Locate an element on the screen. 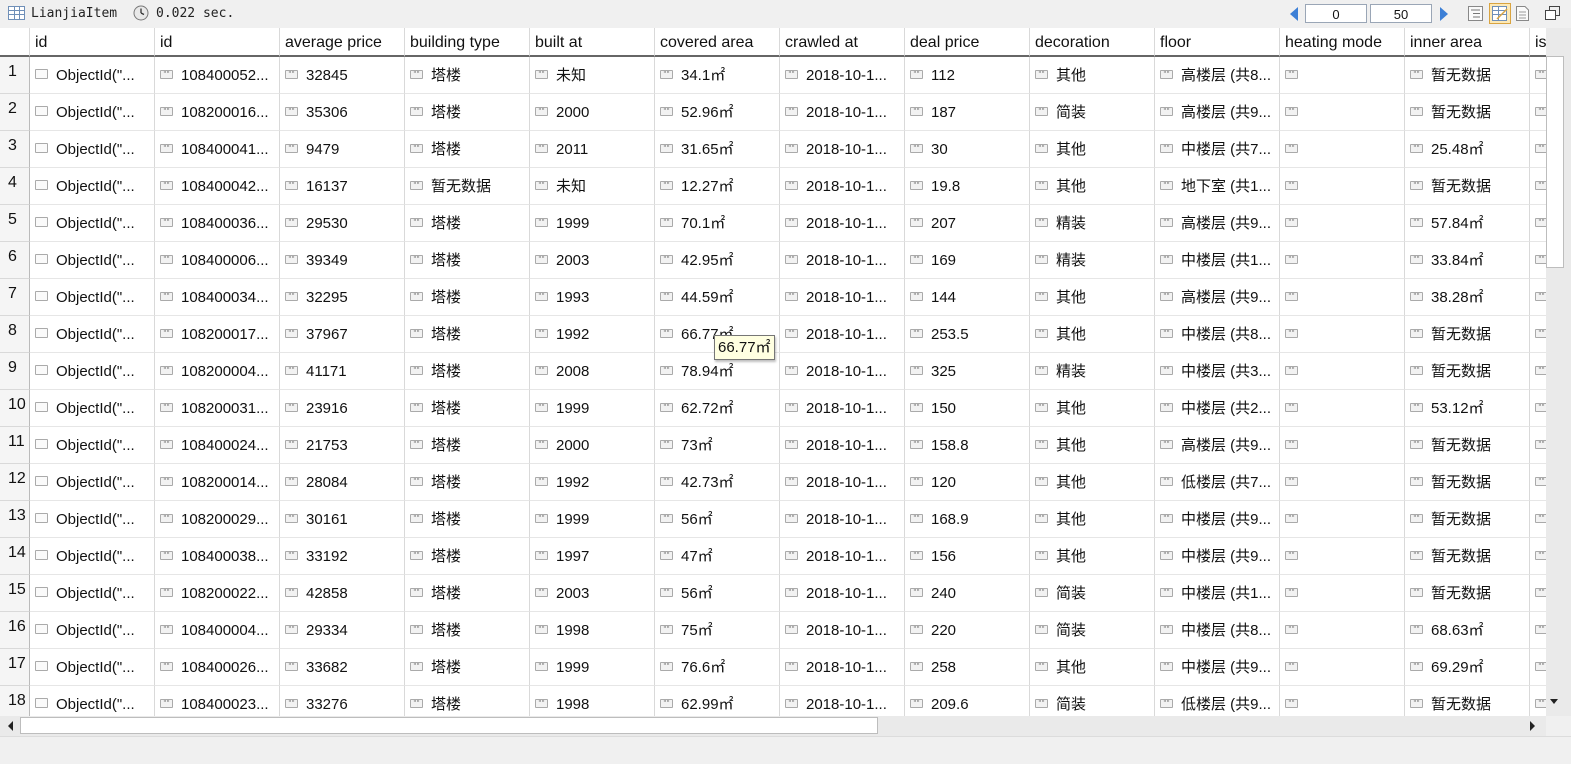 This screenshot has width=1571, height=764. column-header-heating-mode: heating mode is located at coordinates (1342, 42).